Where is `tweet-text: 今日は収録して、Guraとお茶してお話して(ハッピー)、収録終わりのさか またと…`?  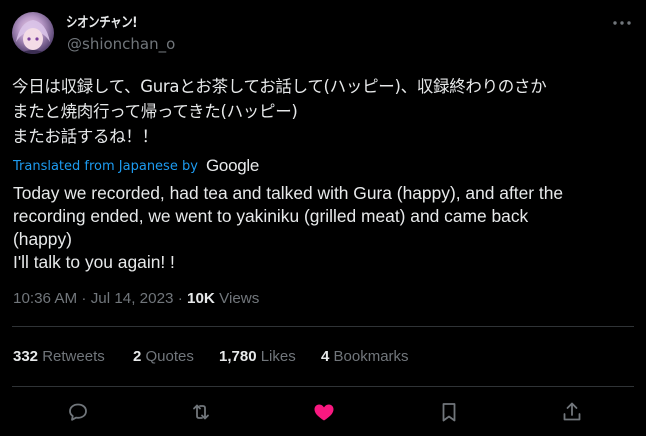 tweet-text: 今日は収録して、Guraとお茶してお話して(ハッピー)、収録終わりのさか またと… is located at coordinates (279, 111).